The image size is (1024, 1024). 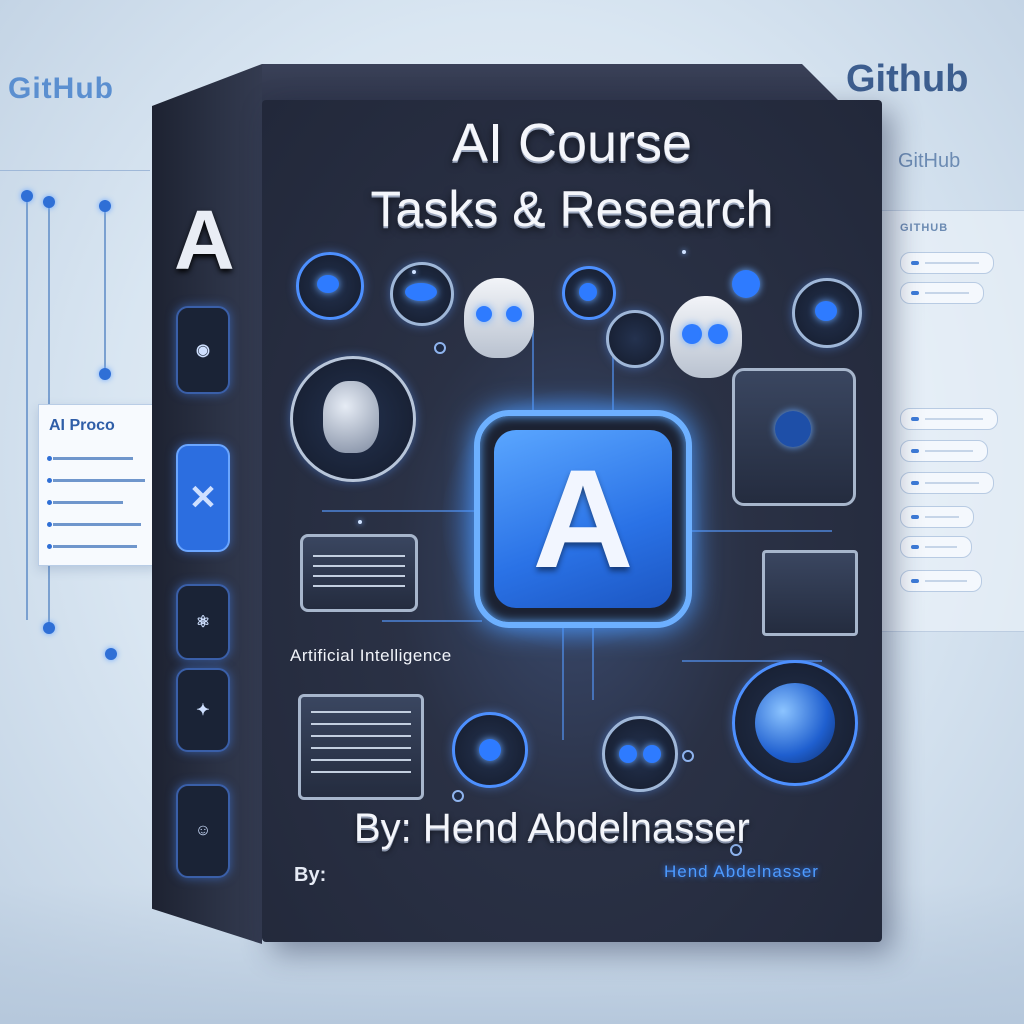 I want to click on divider, so click(x=75, y=170).